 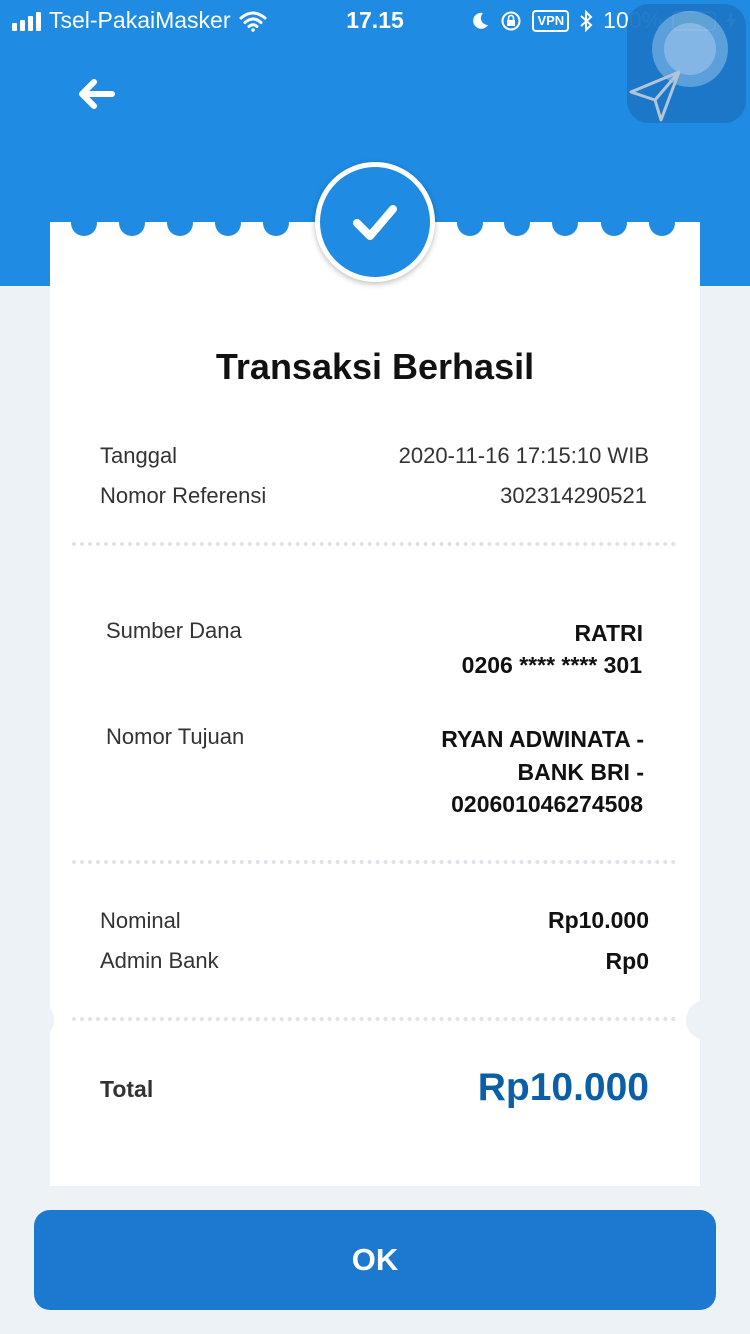 I want to click on total-label: Total, so click(x=127, y=1089).